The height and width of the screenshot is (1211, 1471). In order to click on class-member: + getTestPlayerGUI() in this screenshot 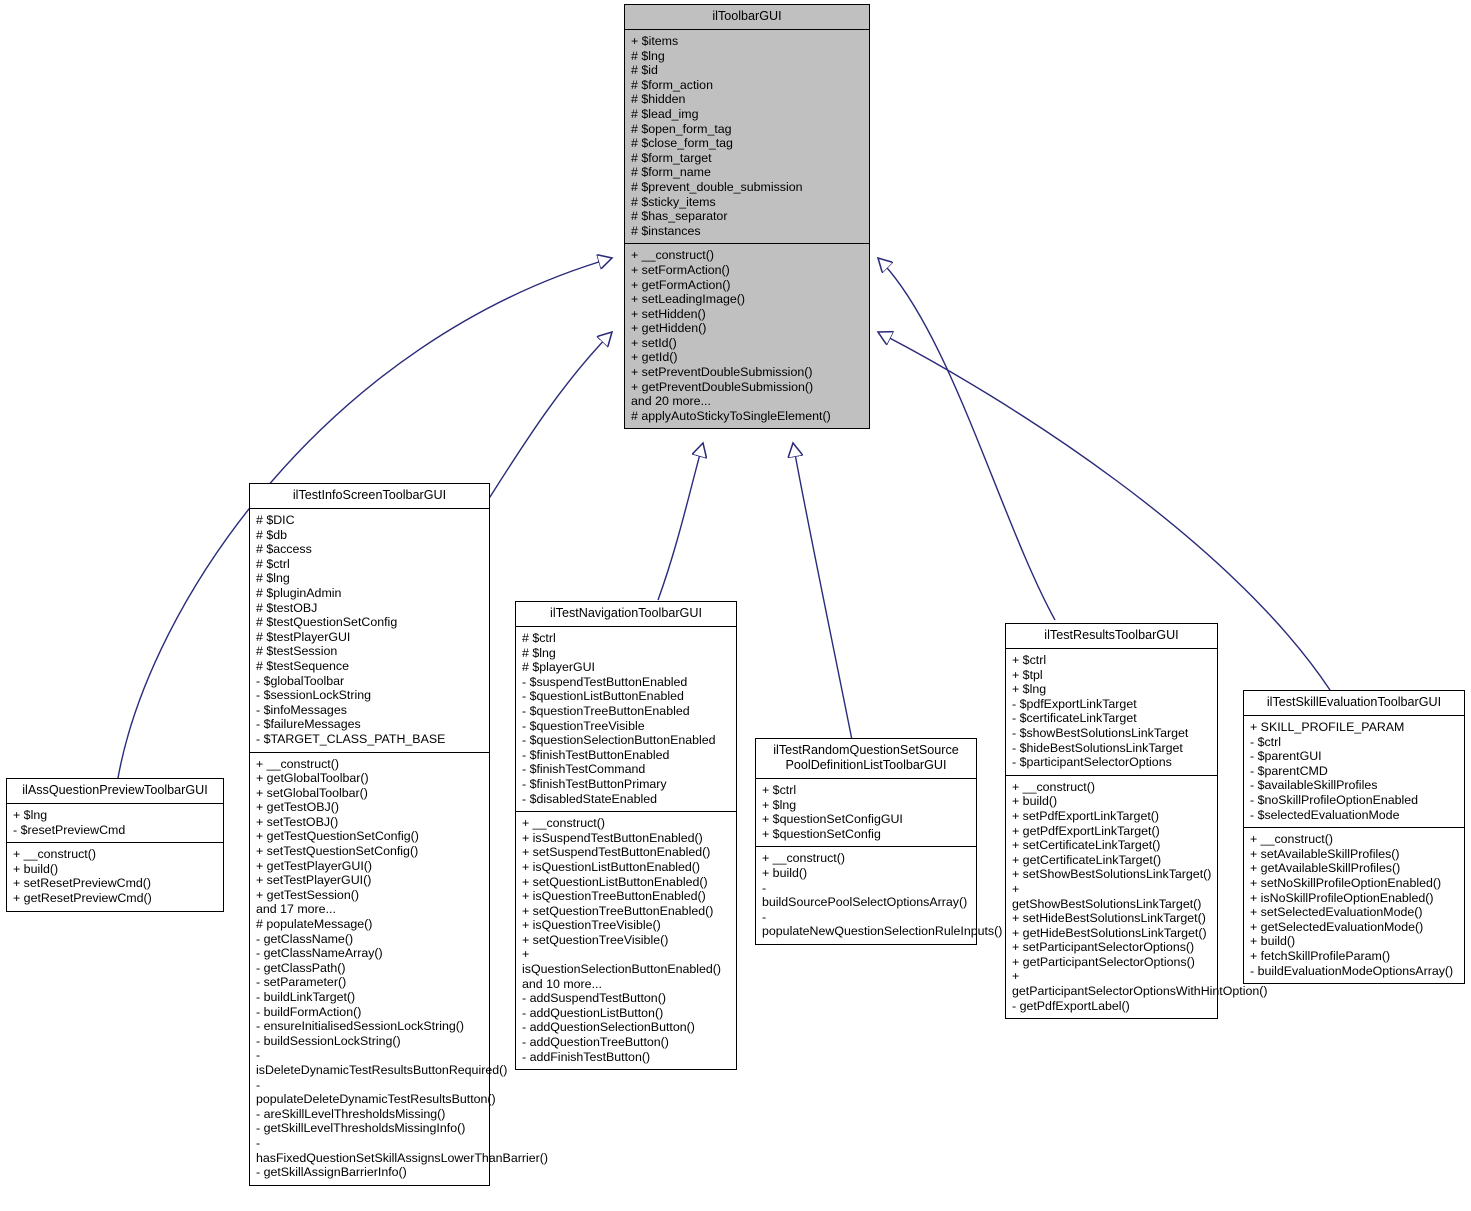, I will do `click(314, 865)`.